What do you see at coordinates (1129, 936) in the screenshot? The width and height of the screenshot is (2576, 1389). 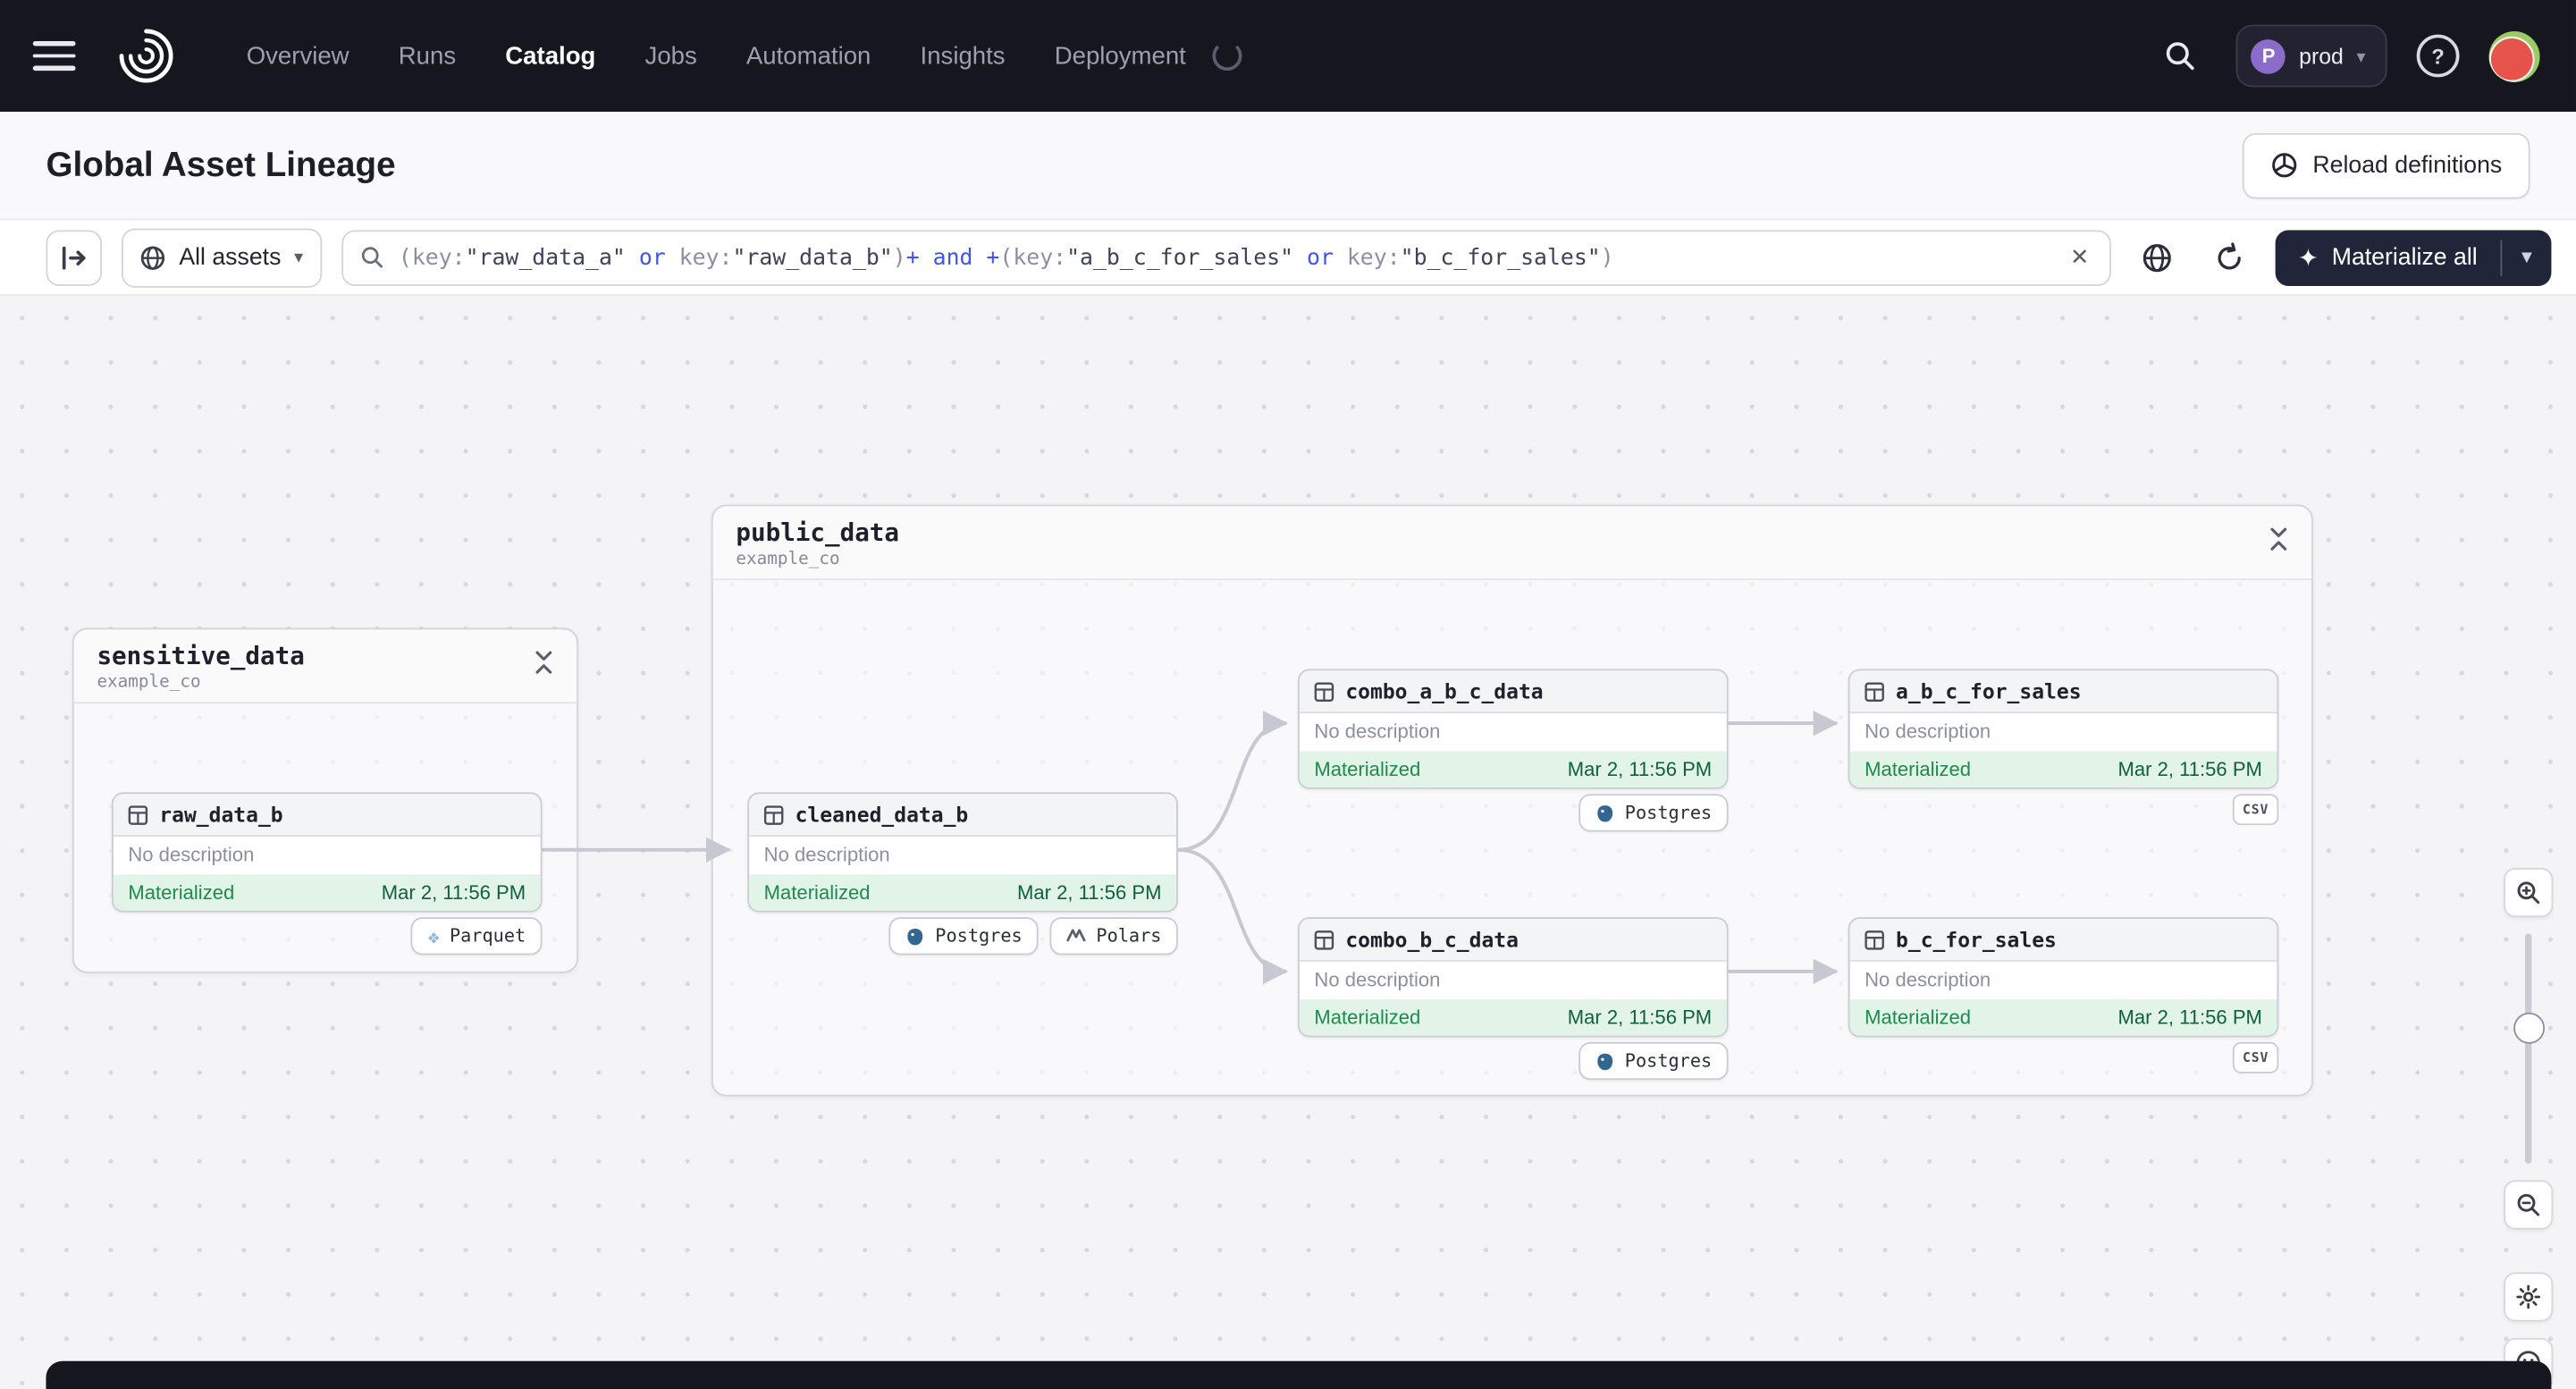 I see `tag-label: Polars` at bounding box center [1129, 936].